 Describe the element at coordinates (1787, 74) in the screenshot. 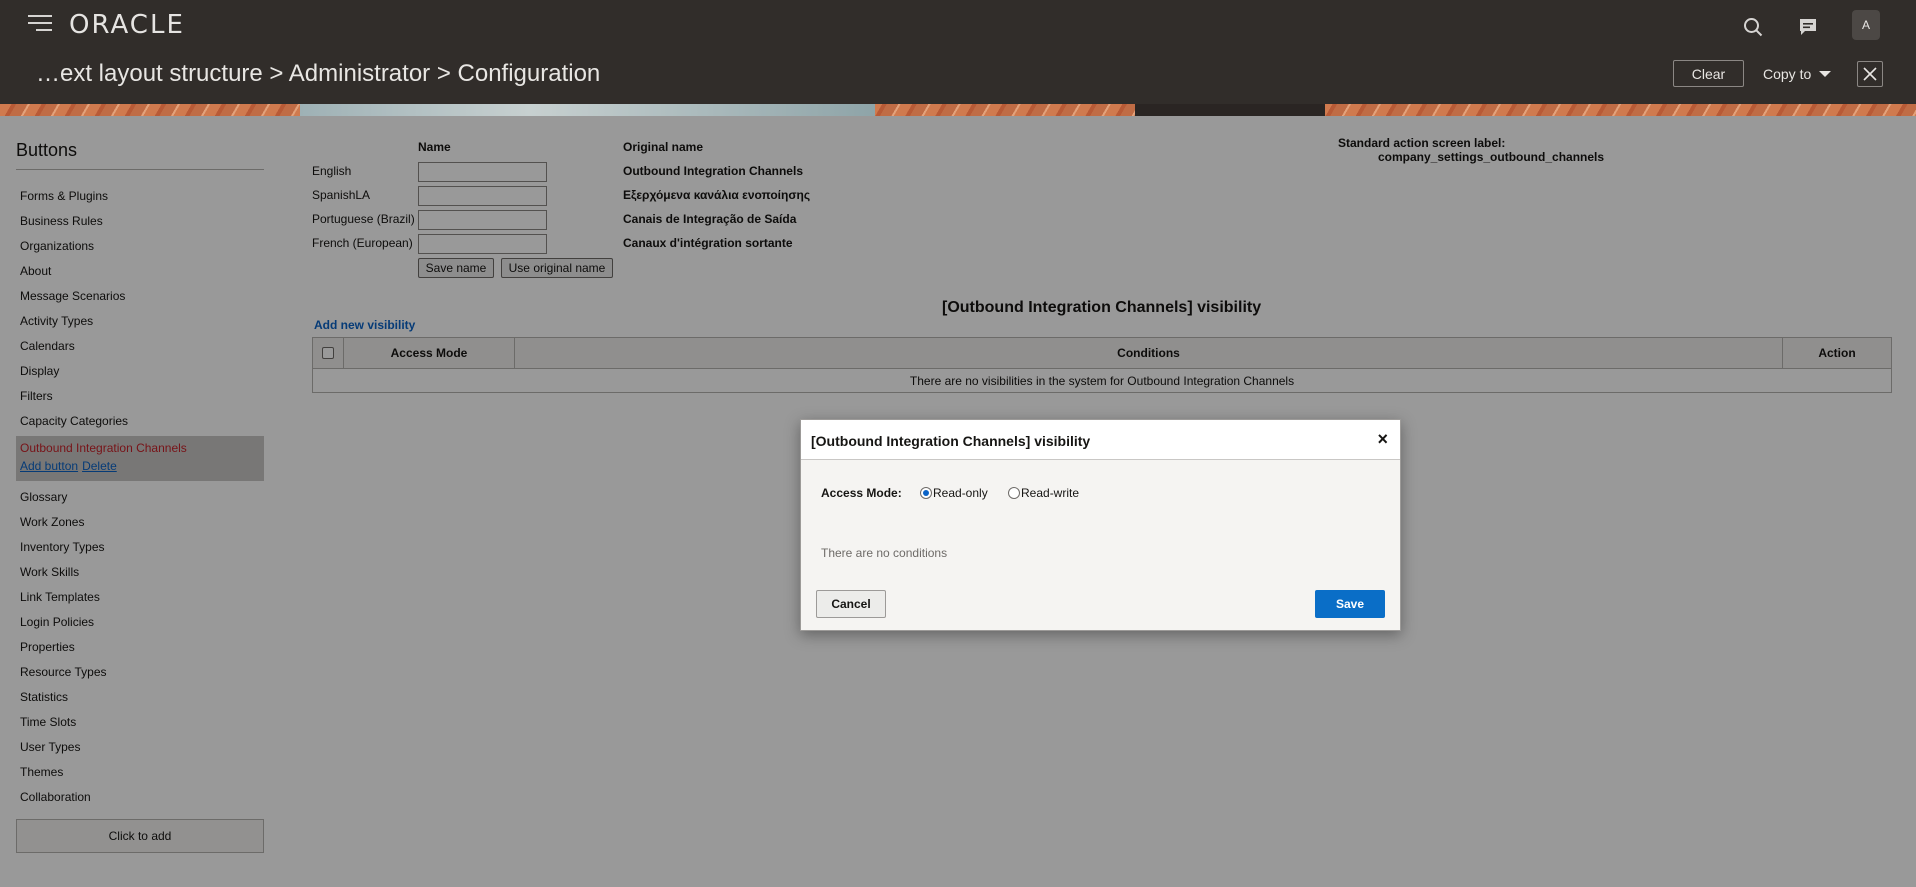

I see `copy-to-label: Copy to` at that location.